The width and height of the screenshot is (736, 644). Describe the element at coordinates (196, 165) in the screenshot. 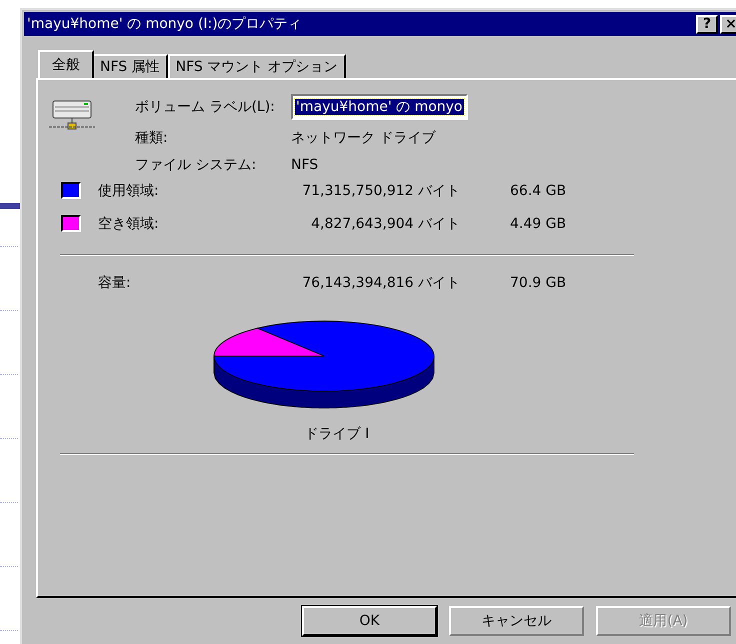

I see `property-label: ファイル システム:` at that location.